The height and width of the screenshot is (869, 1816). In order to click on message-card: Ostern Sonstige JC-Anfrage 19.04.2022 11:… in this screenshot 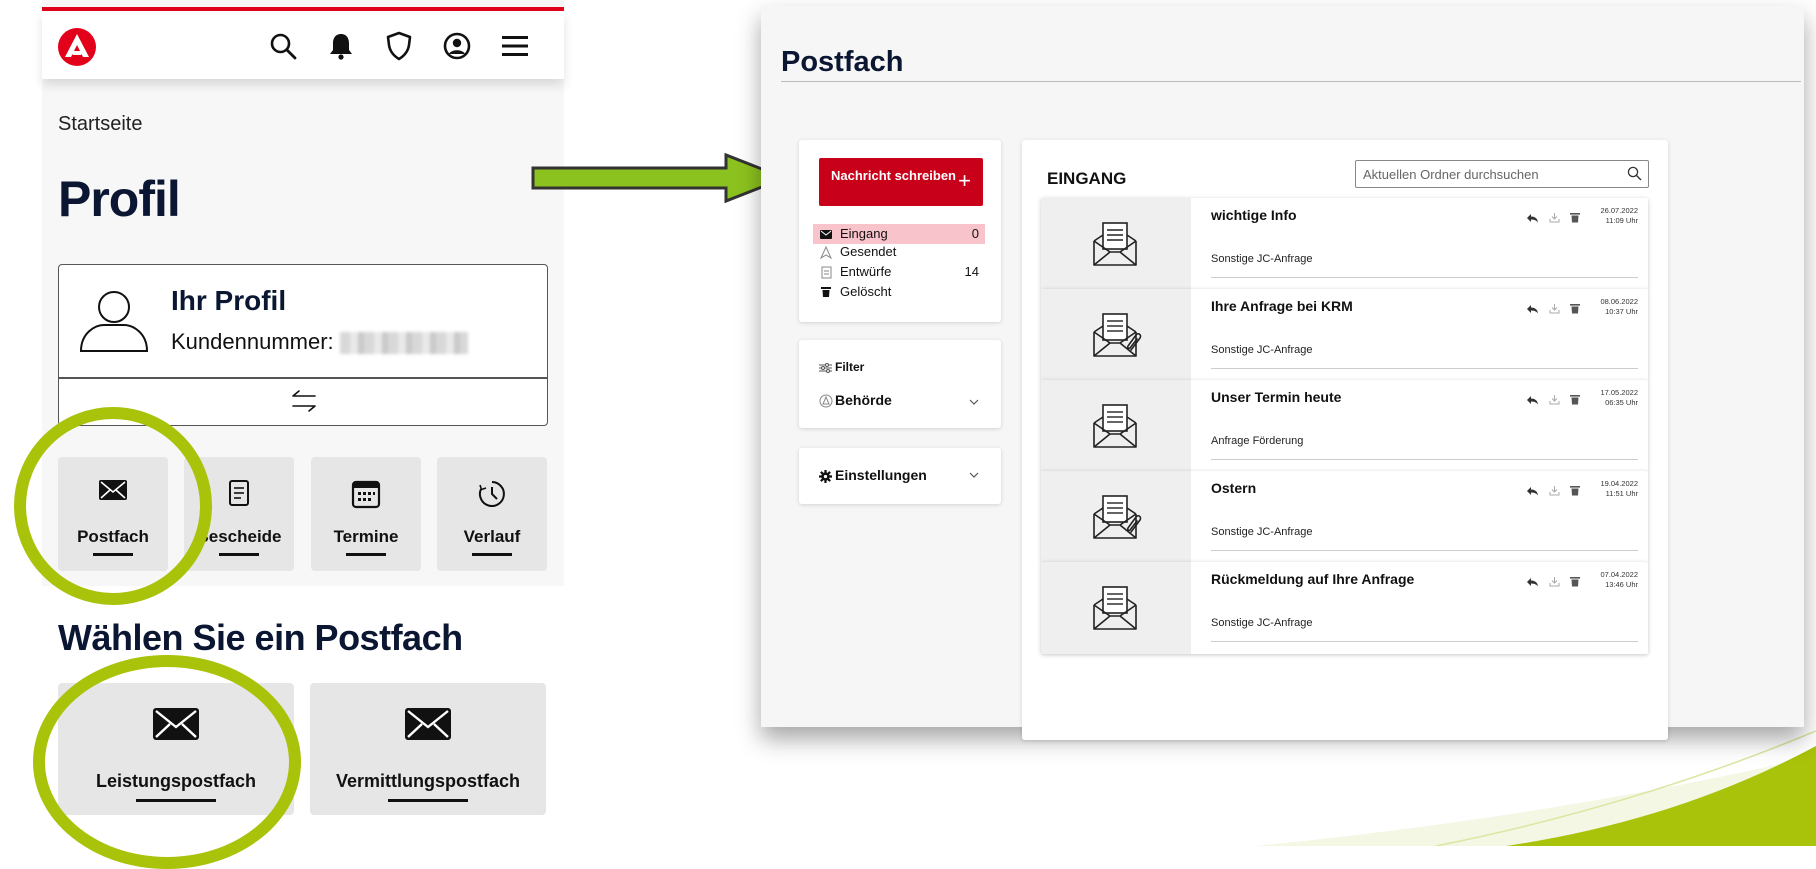, I will do `click(1344, 517)`.